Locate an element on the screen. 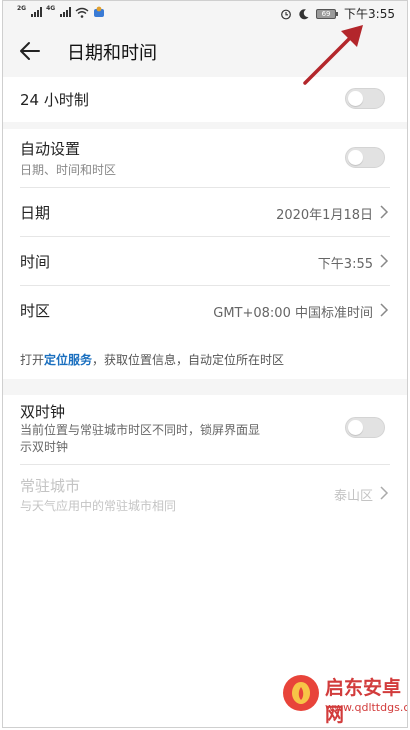  watermark-title: 启东安卓网 is located at coordinates (363, 701).